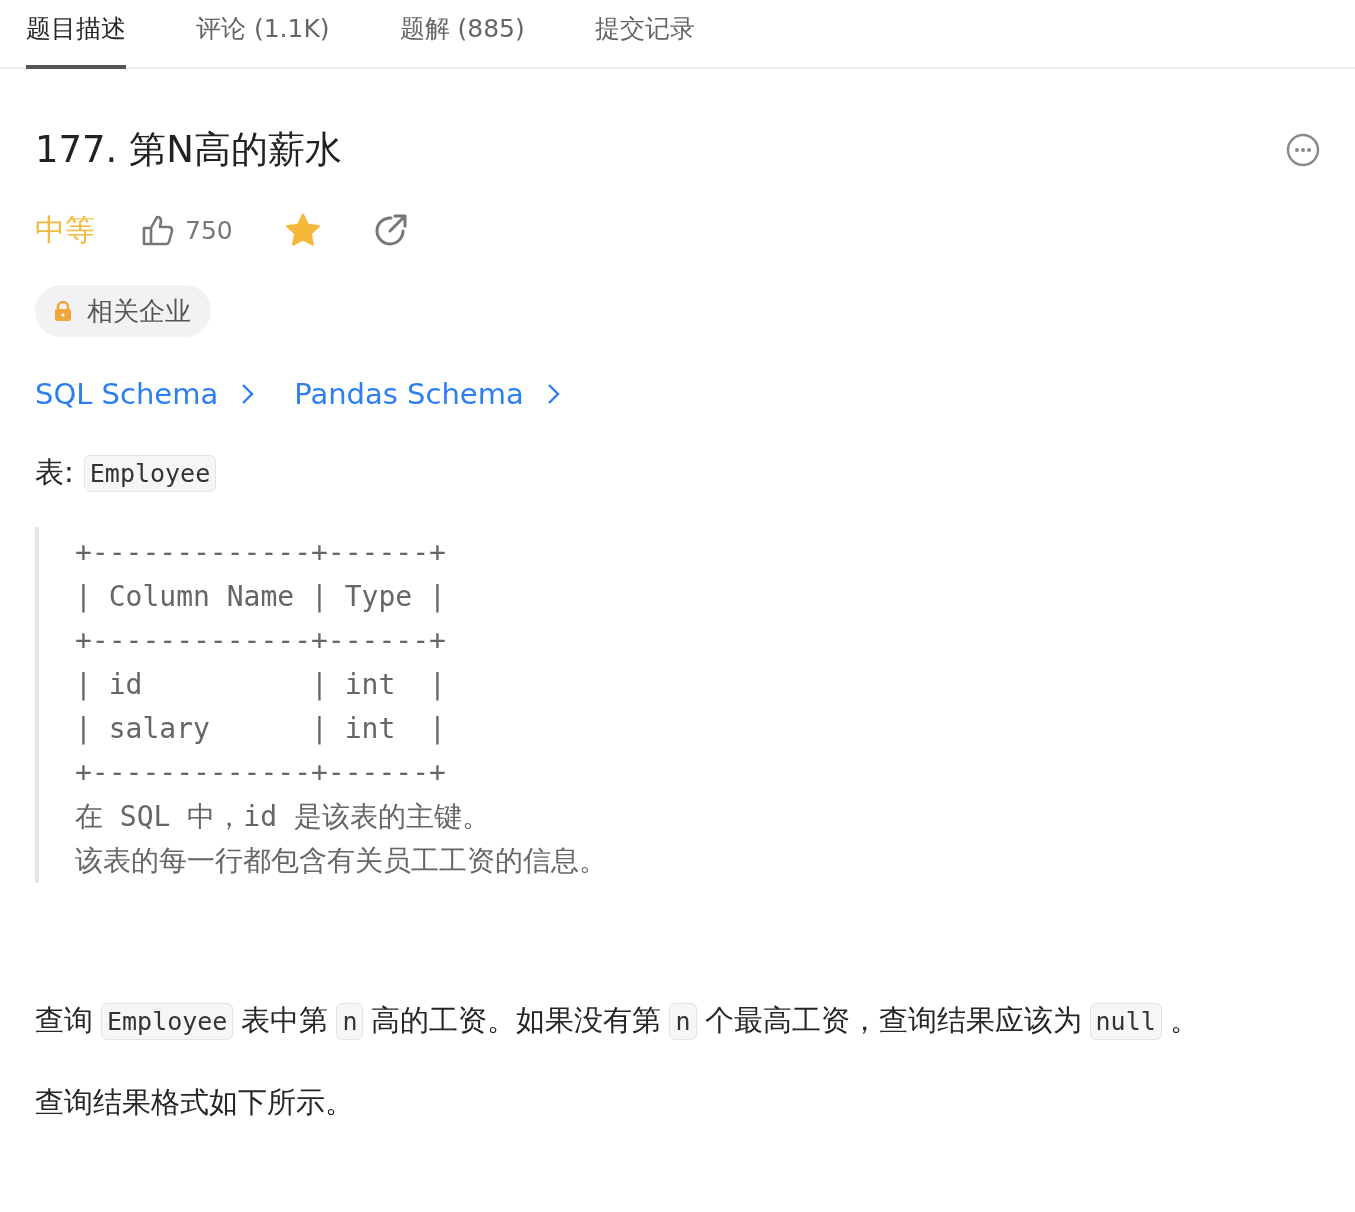 Image resolution: width=1355 pixels, height=1212 pixels. I want to click on code-line: 在 SQL 中，id 是该表的主键。, so click(283, 817).